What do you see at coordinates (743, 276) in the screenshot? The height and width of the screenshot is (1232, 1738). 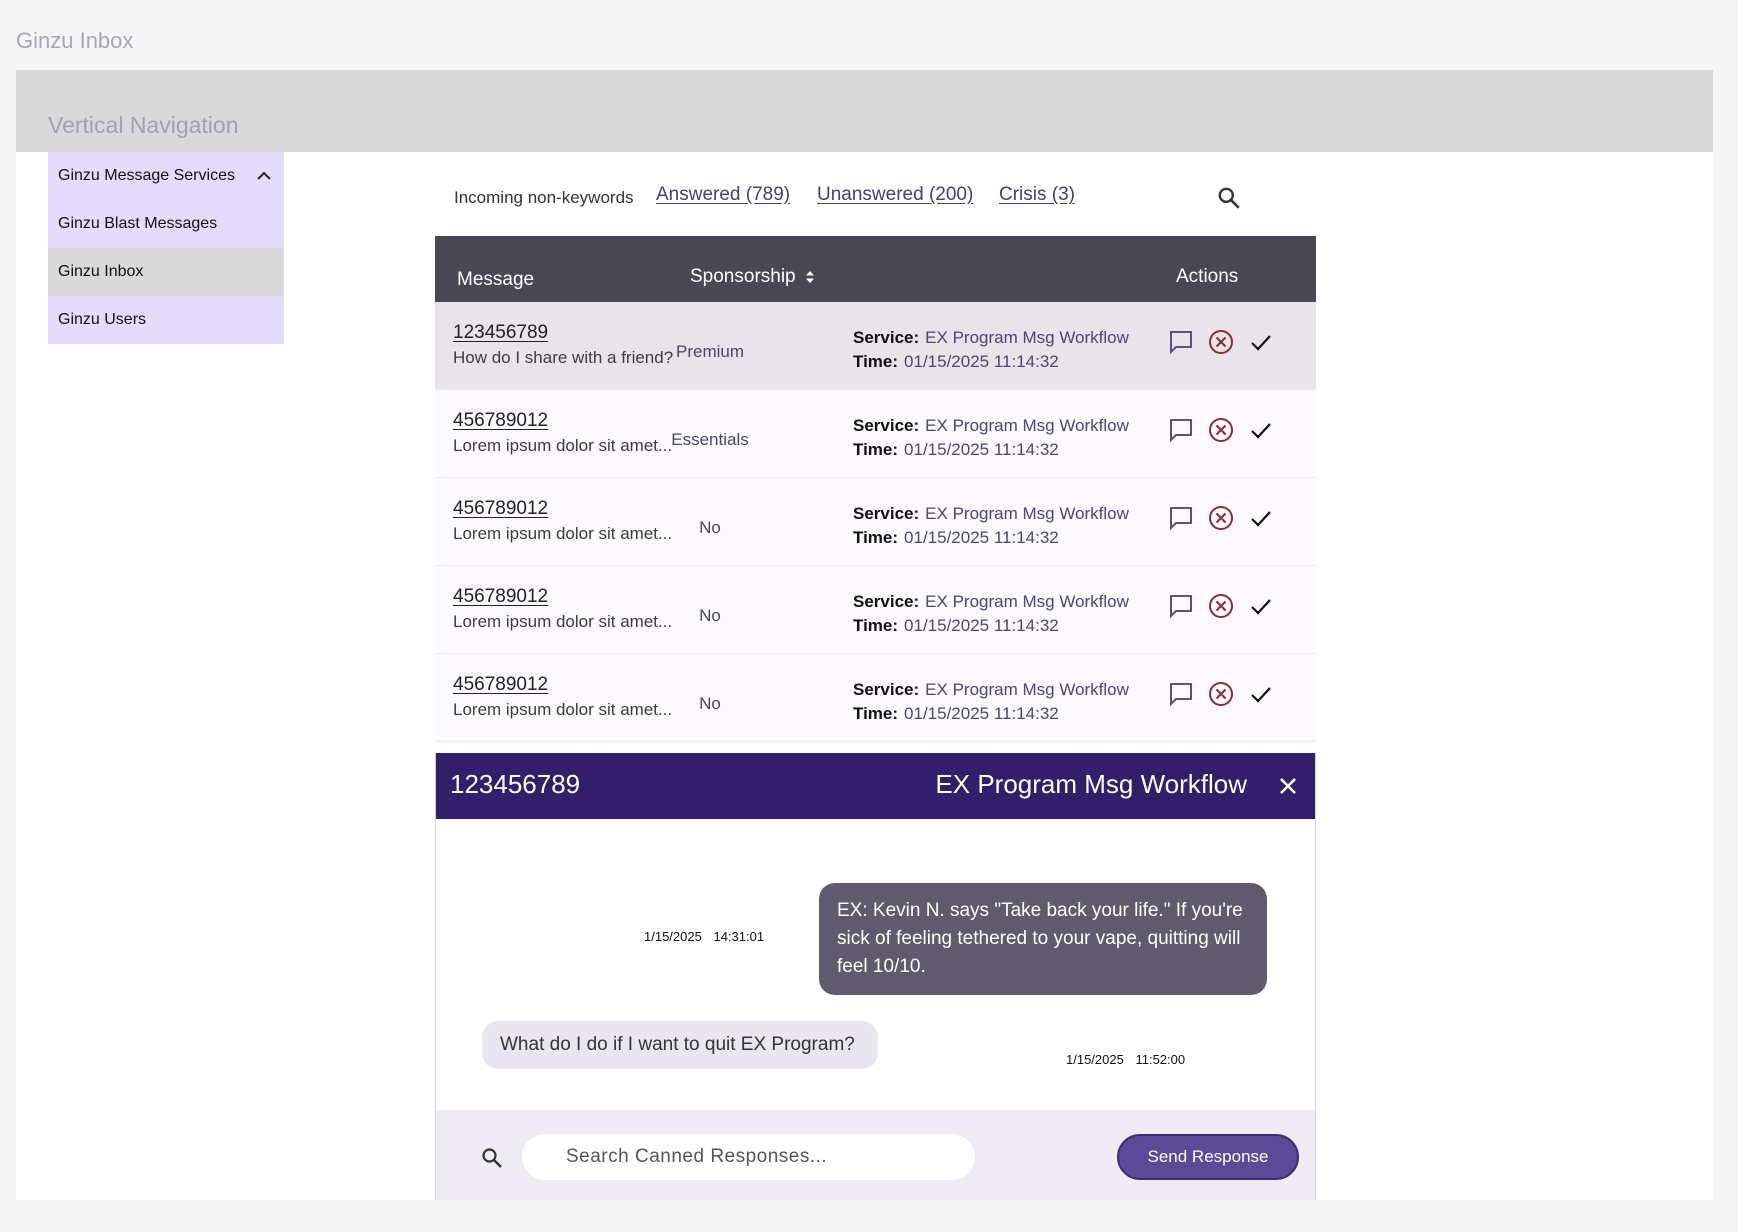 I see `column-header-sponsorship-label: Sponsorship` at bounding box center [743, 276].